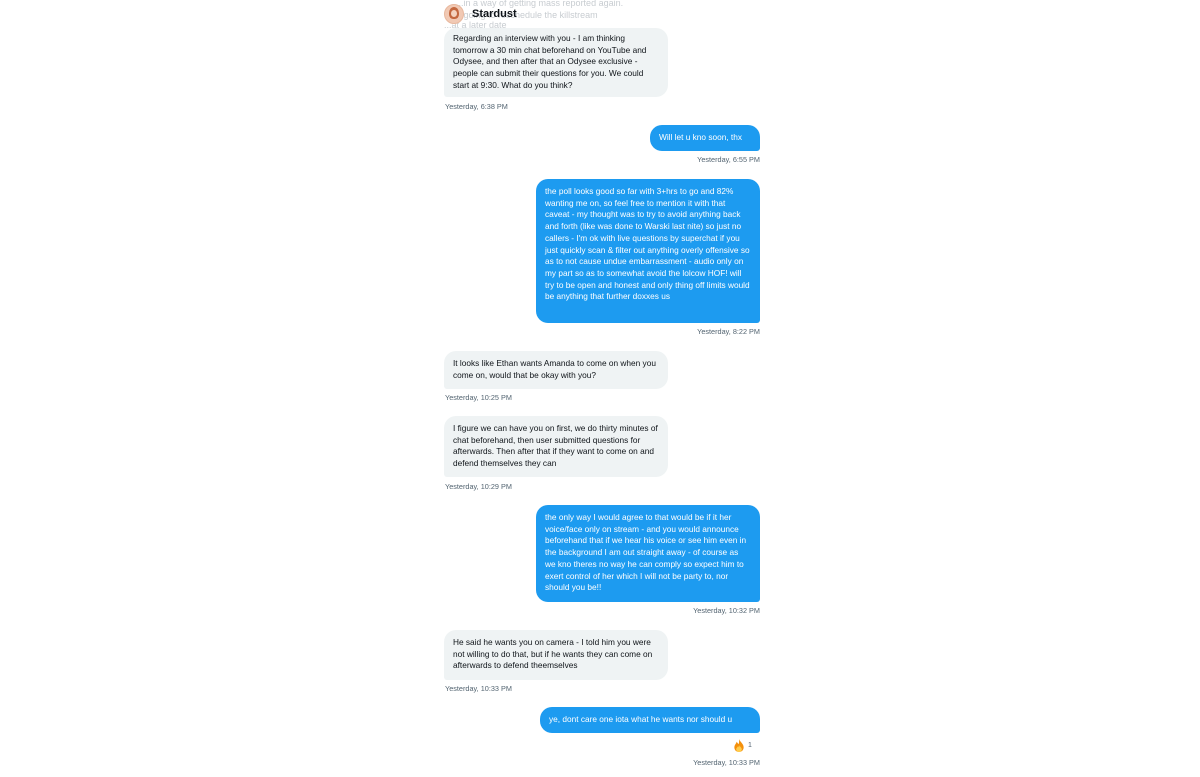  Describe the element at coordinates (739, 745) in the screenshot. I see `fire-icon` at that location.